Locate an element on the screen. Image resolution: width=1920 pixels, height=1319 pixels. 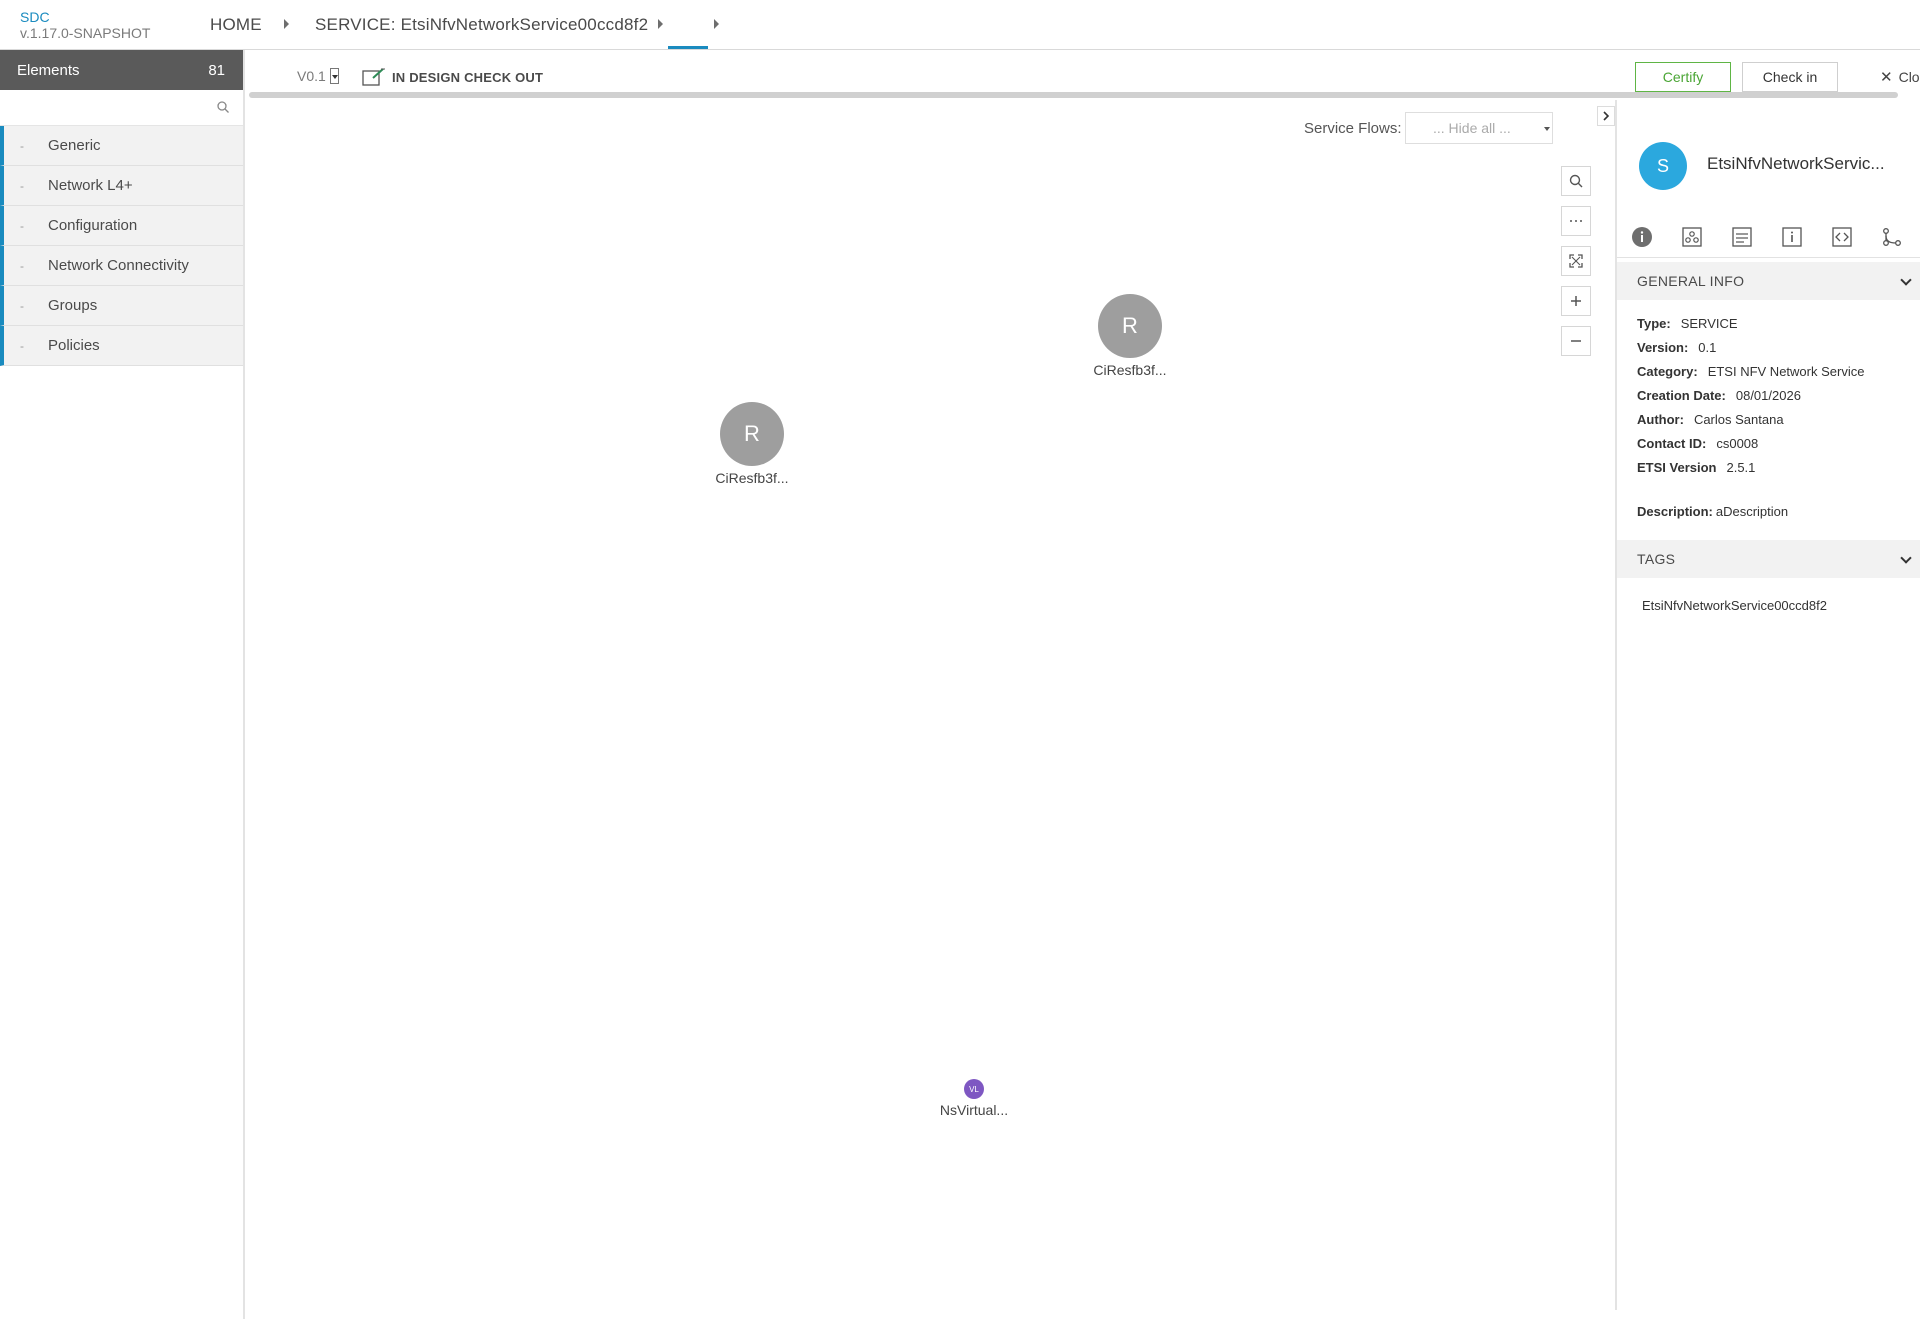
info-row-etsi-version: ETSI Version 2.5.1 is located at coordinates (1750, 468).